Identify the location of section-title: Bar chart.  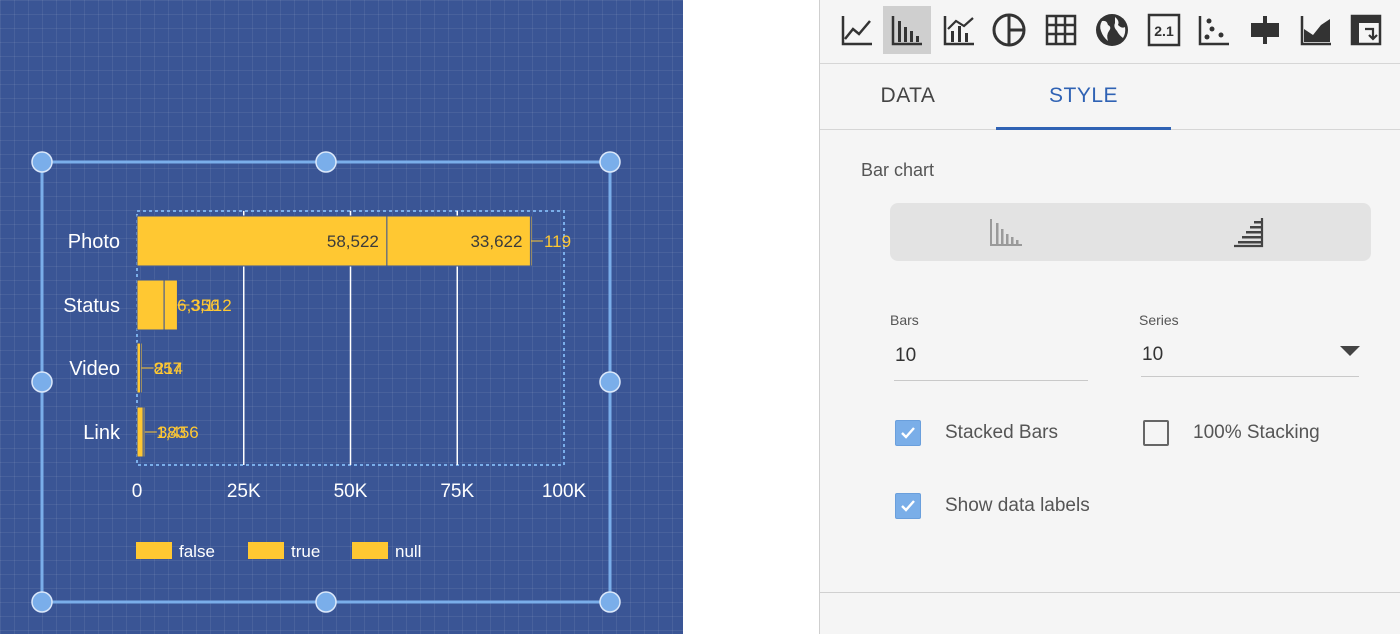
(898, 170).